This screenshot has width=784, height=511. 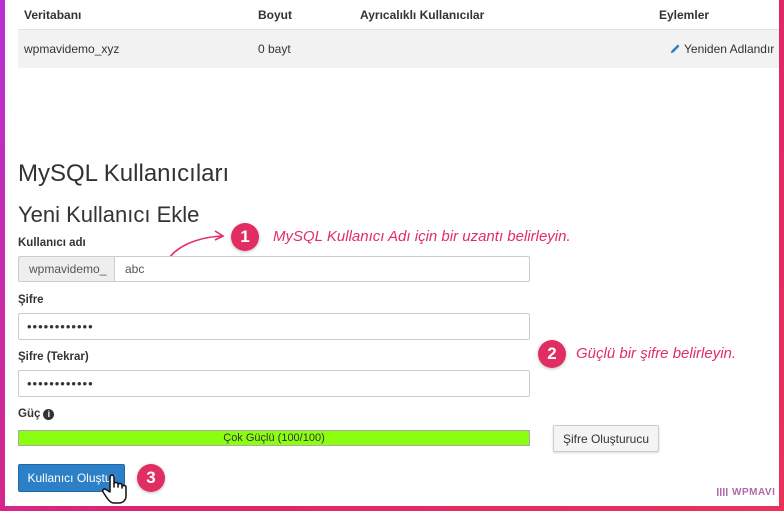 I want to click on rename-link: Yeniden Adlandır, so click(x=722, y=49).